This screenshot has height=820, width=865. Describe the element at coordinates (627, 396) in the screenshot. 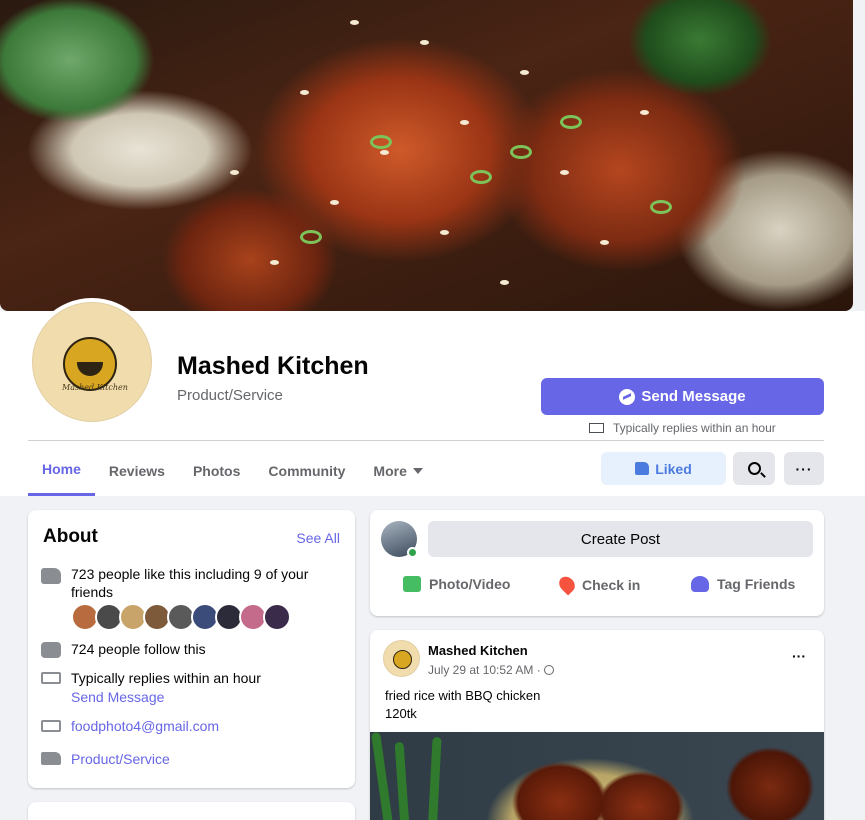

I see `messenger-icon` at that location.